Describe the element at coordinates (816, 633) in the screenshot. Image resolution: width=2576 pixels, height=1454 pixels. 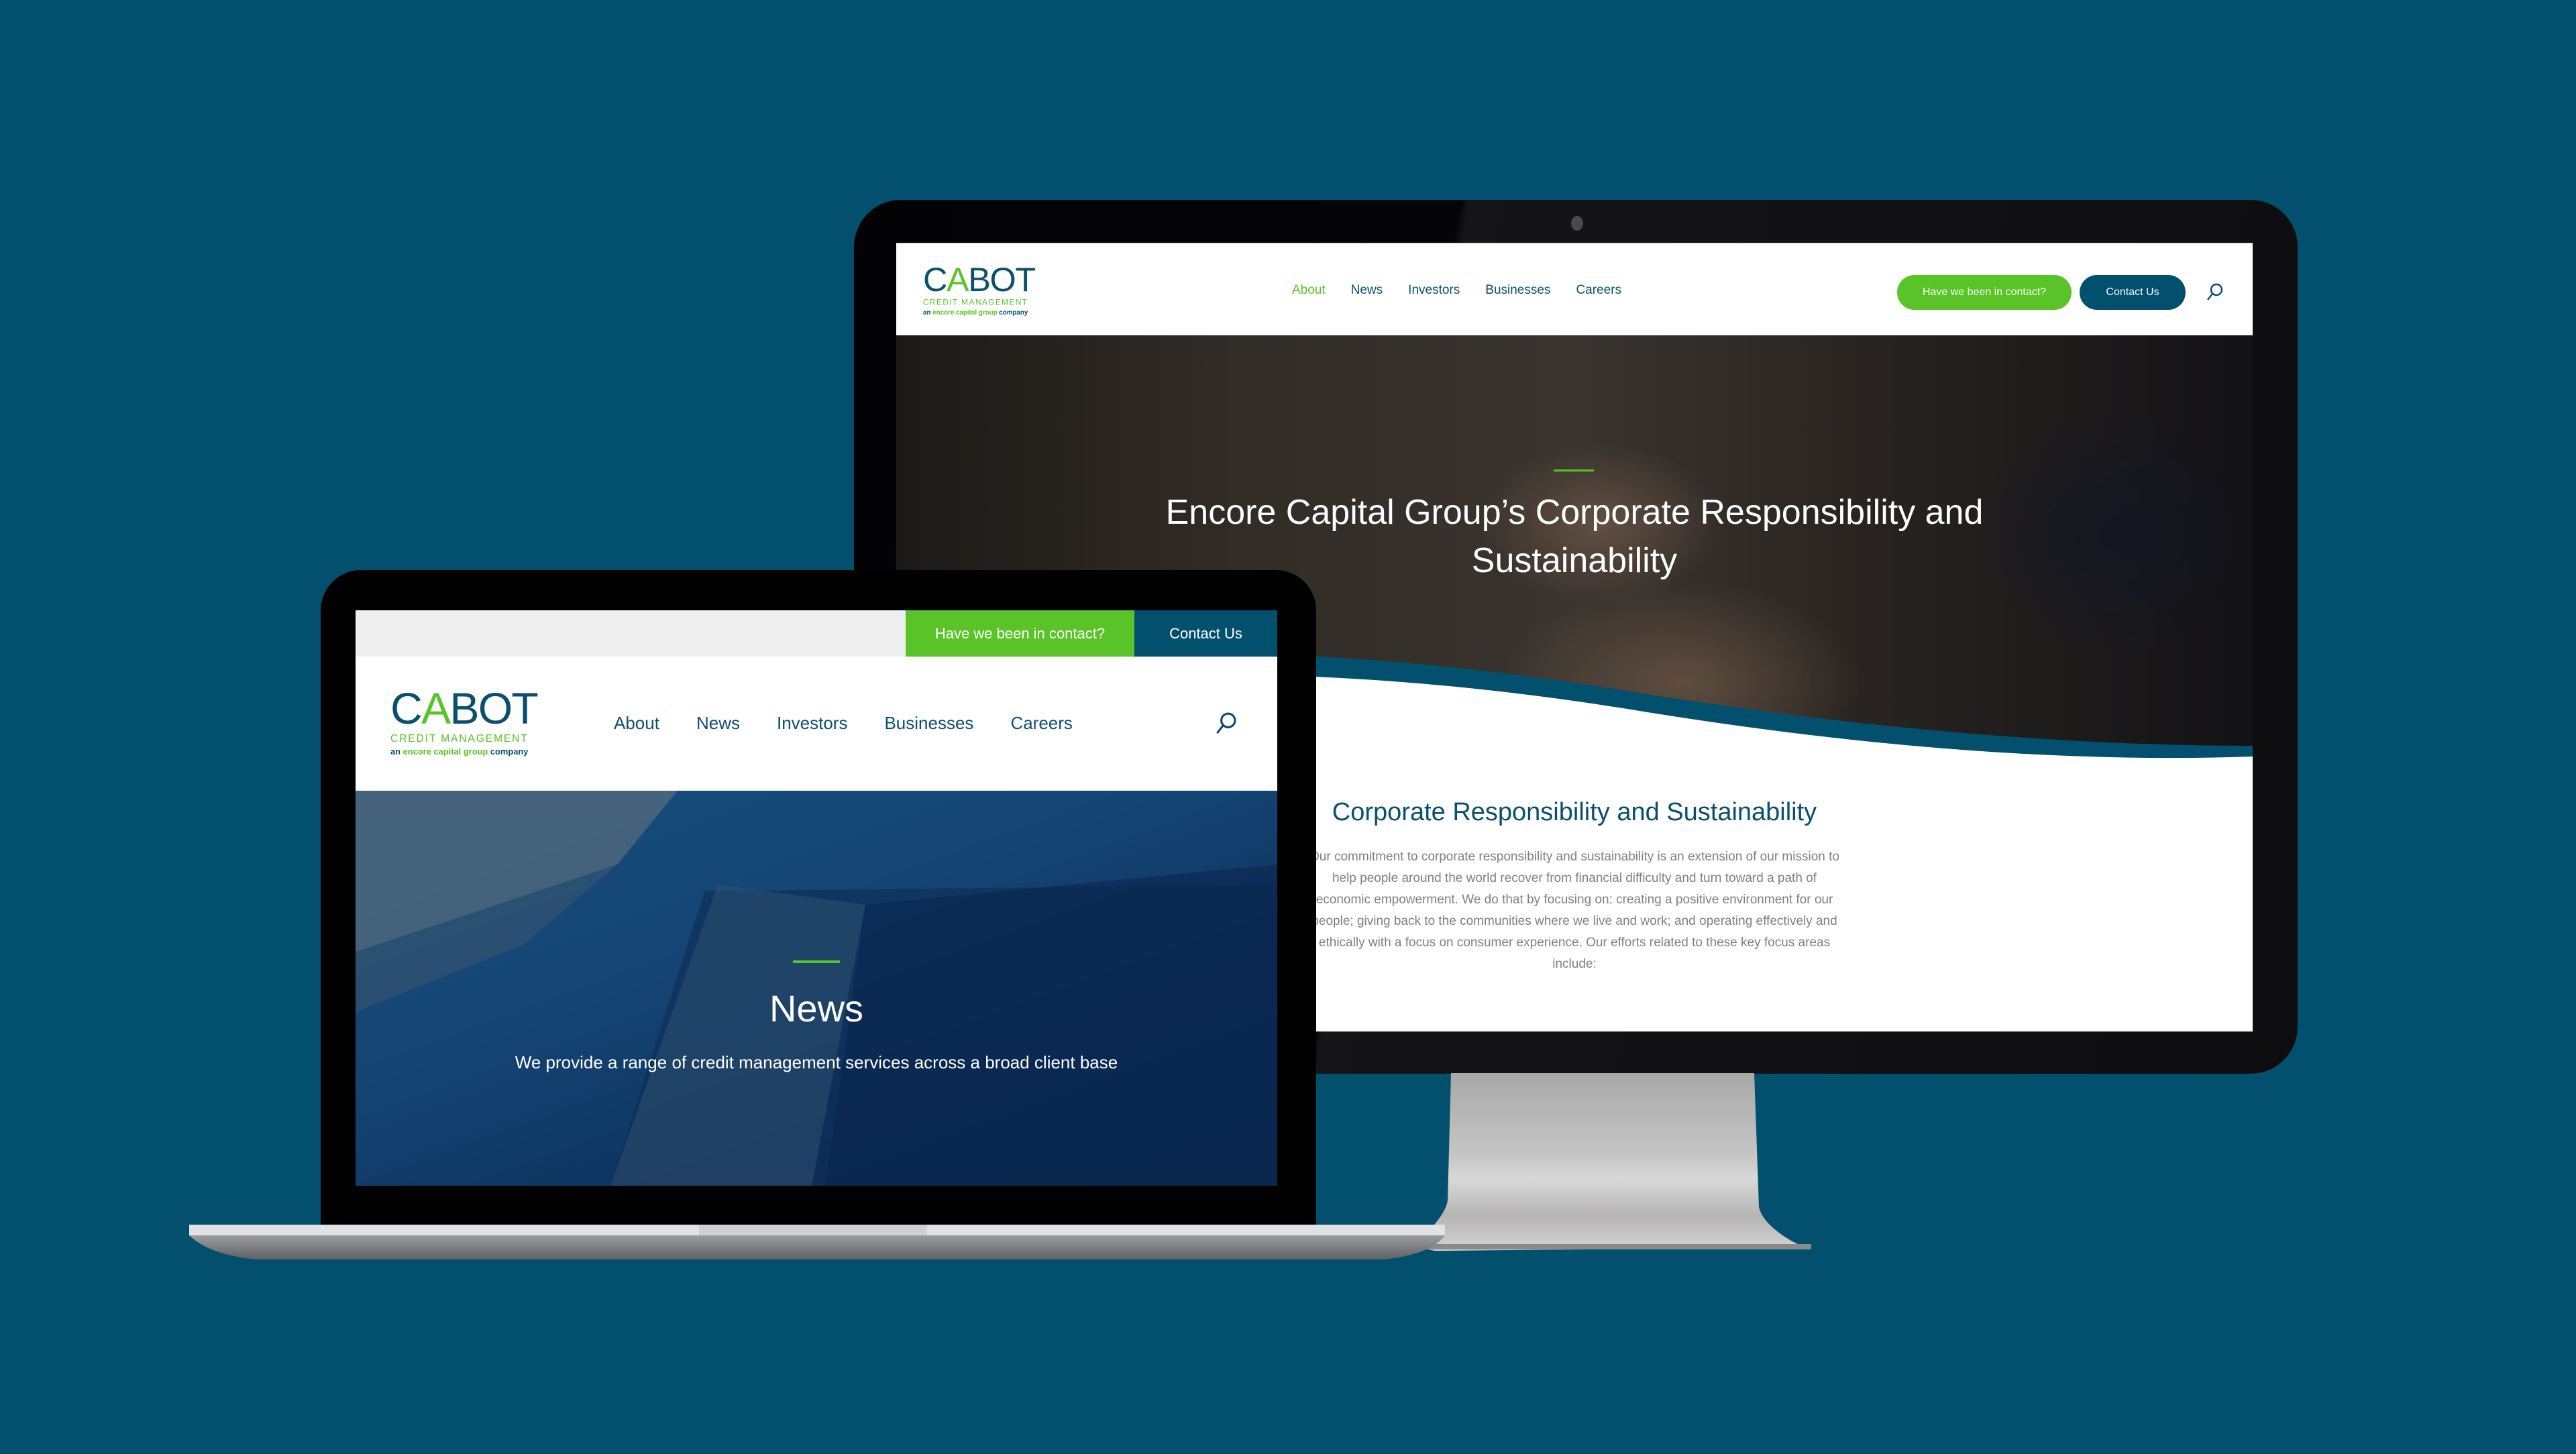
I see `utility-bar: Have we been in contact? Contact Us` at that location.